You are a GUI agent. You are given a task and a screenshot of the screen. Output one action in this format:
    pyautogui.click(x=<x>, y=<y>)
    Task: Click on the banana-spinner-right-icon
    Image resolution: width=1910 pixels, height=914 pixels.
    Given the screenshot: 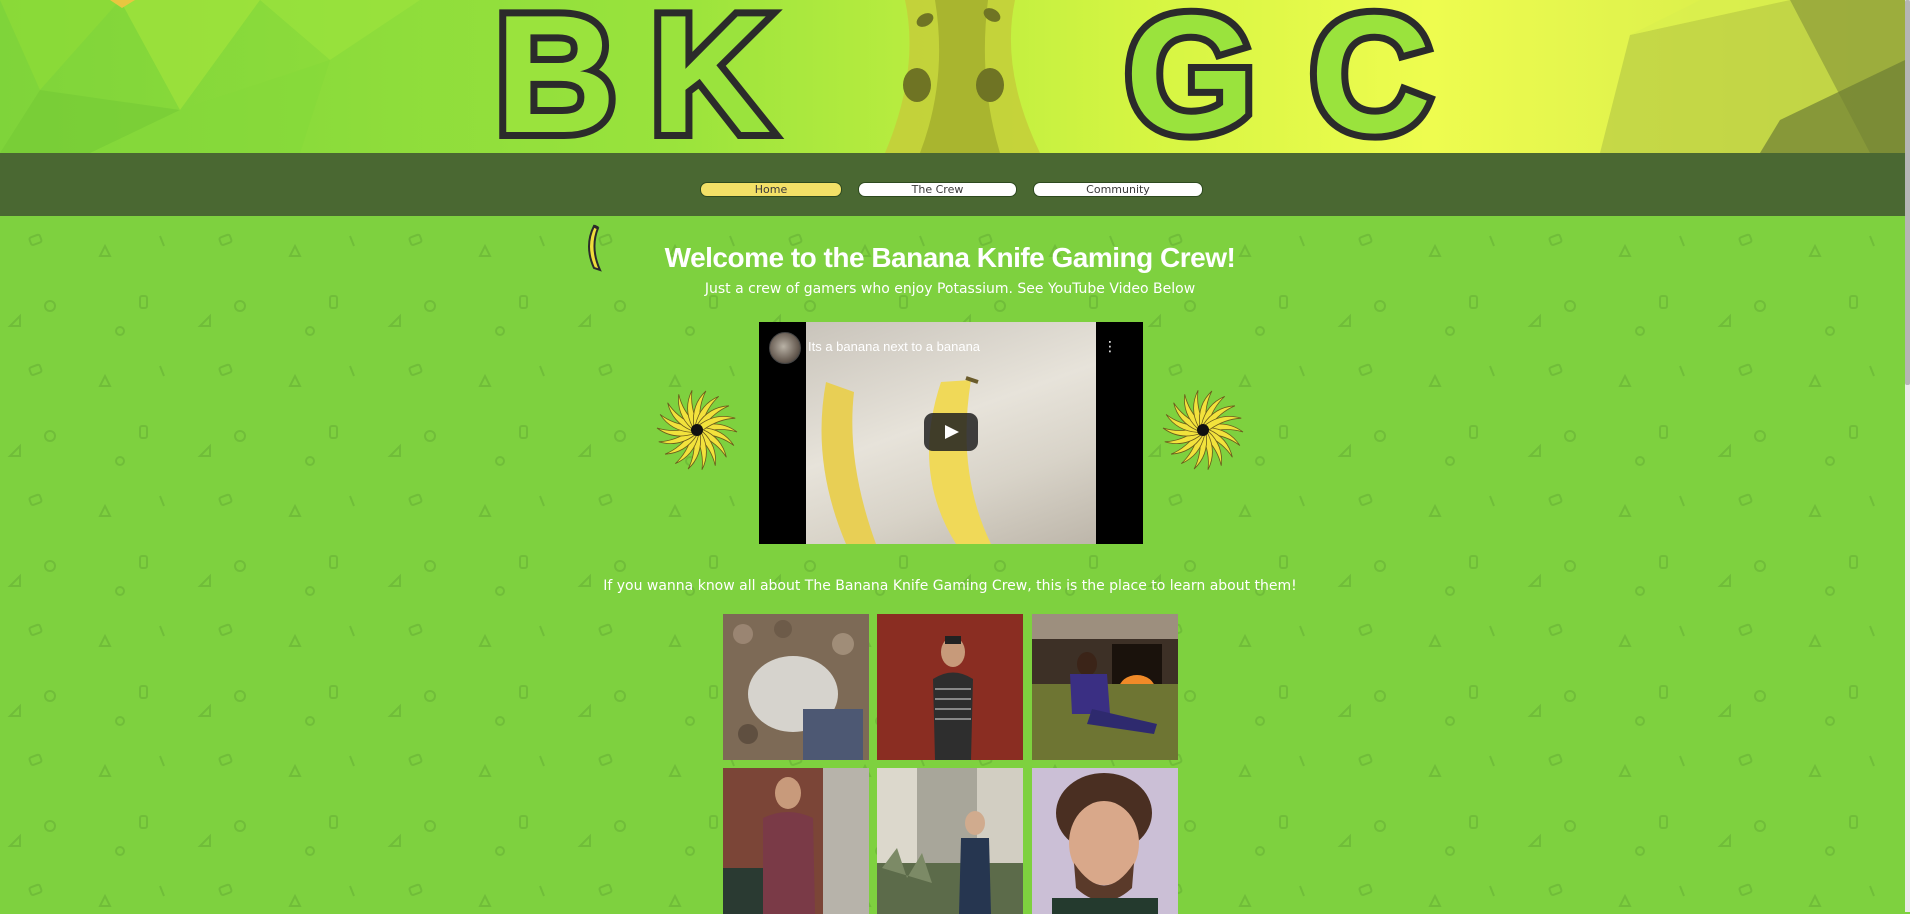 What is the action you would take?
    pyautogui.click(x=1203, y=430)
    